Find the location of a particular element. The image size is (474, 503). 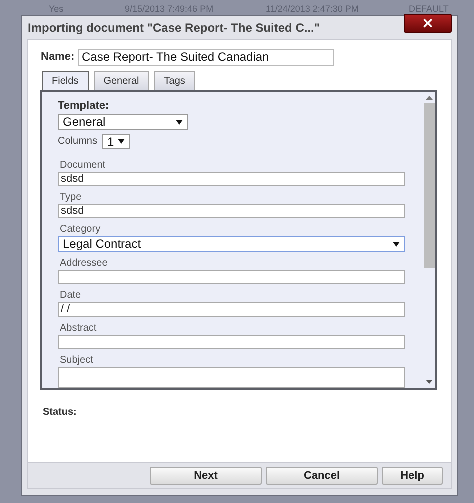

field-label: Type is located at coordinates (70, 197).